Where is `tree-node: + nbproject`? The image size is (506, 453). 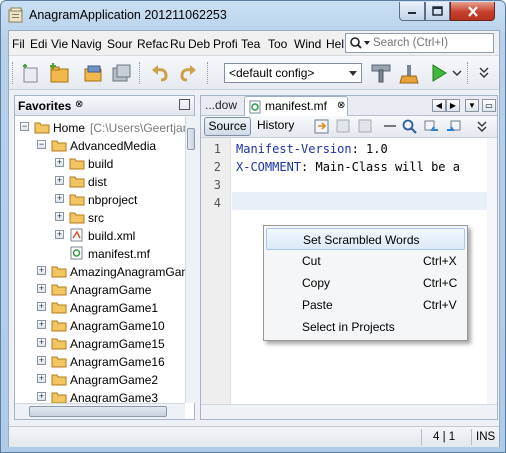 tree-node: + nbproject is located at coordinates (100, 200).